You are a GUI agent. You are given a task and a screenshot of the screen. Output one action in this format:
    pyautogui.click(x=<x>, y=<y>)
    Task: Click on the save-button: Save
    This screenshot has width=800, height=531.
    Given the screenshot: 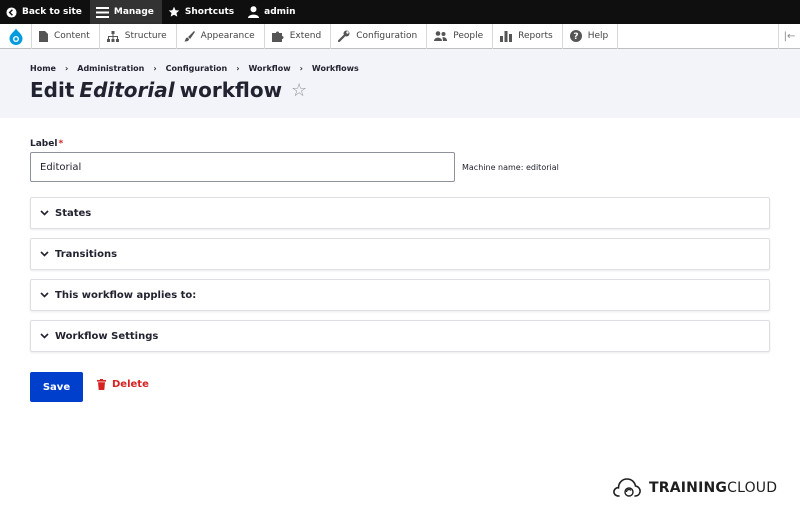 What is the action you would take?
    pyautogui.click(x=56, y=387)
    